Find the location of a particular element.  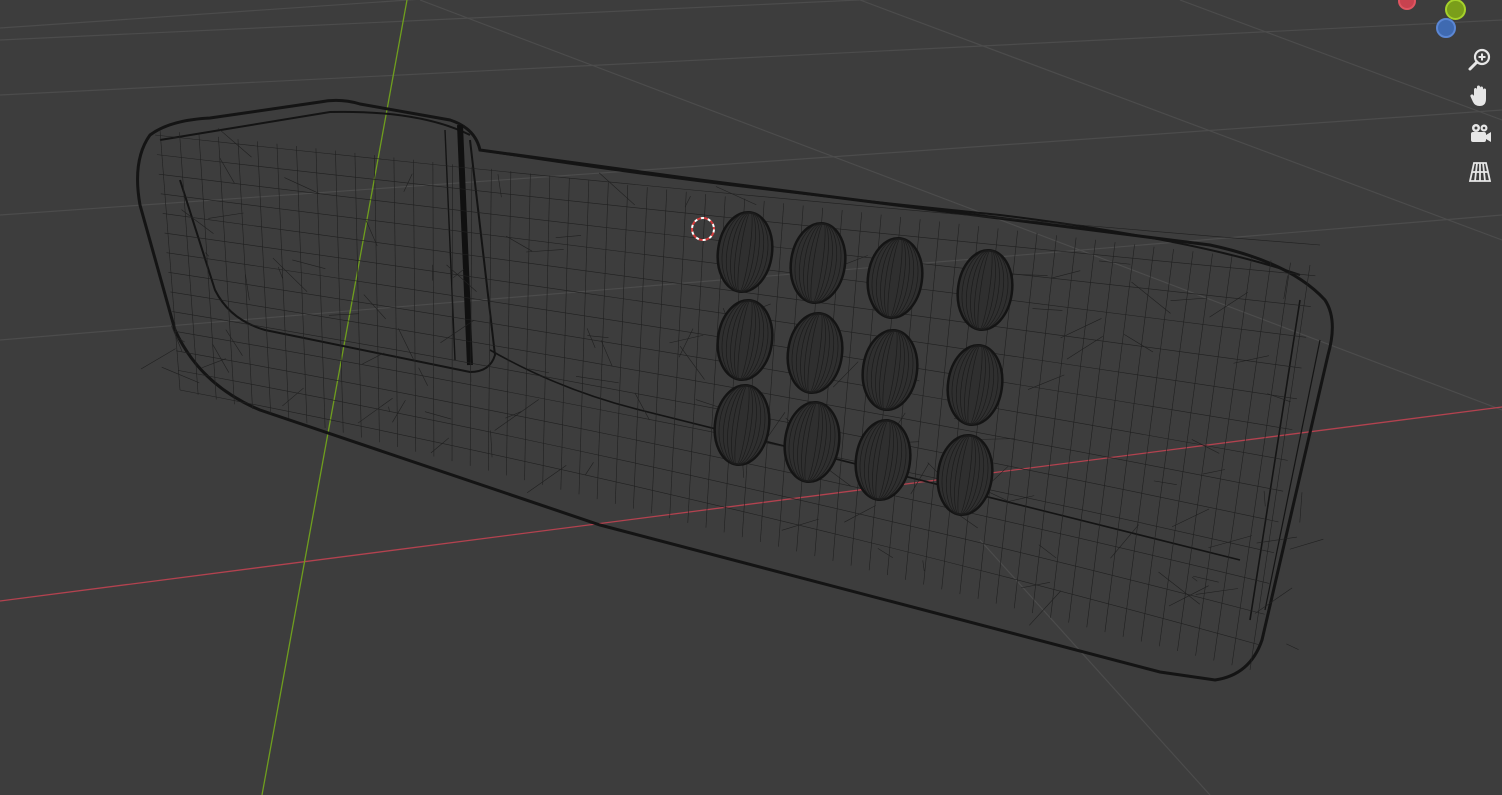

zoom-icon is located at coordinates (1480, 60).